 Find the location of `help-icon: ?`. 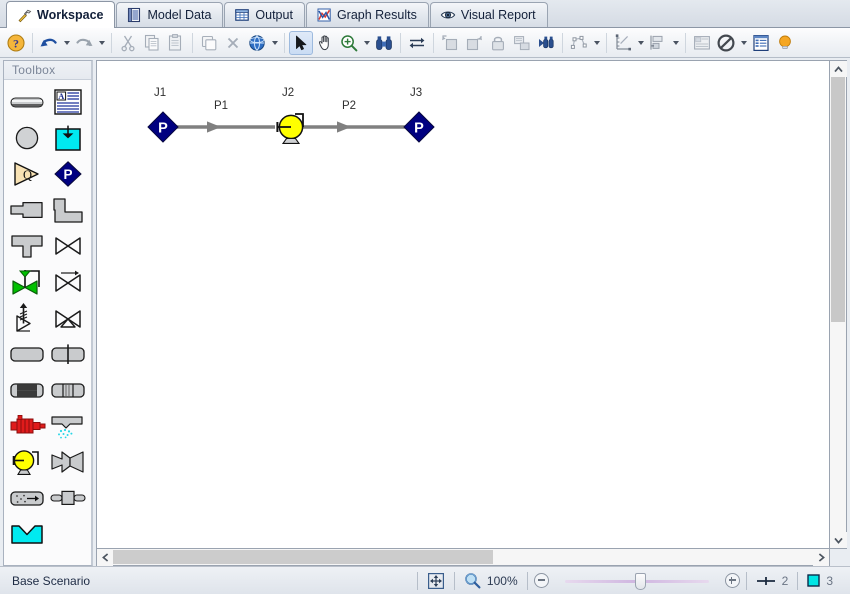

help-icon: ? is located at coordinates (16, 43).